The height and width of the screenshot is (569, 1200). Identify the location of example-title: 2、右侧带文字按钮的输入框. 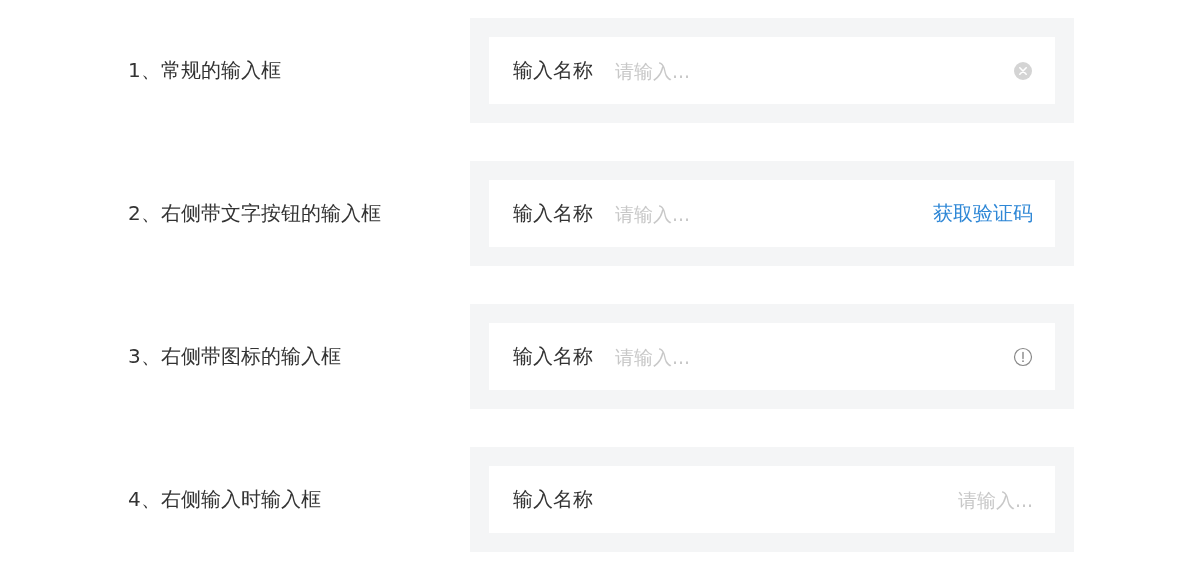
(254, 213).